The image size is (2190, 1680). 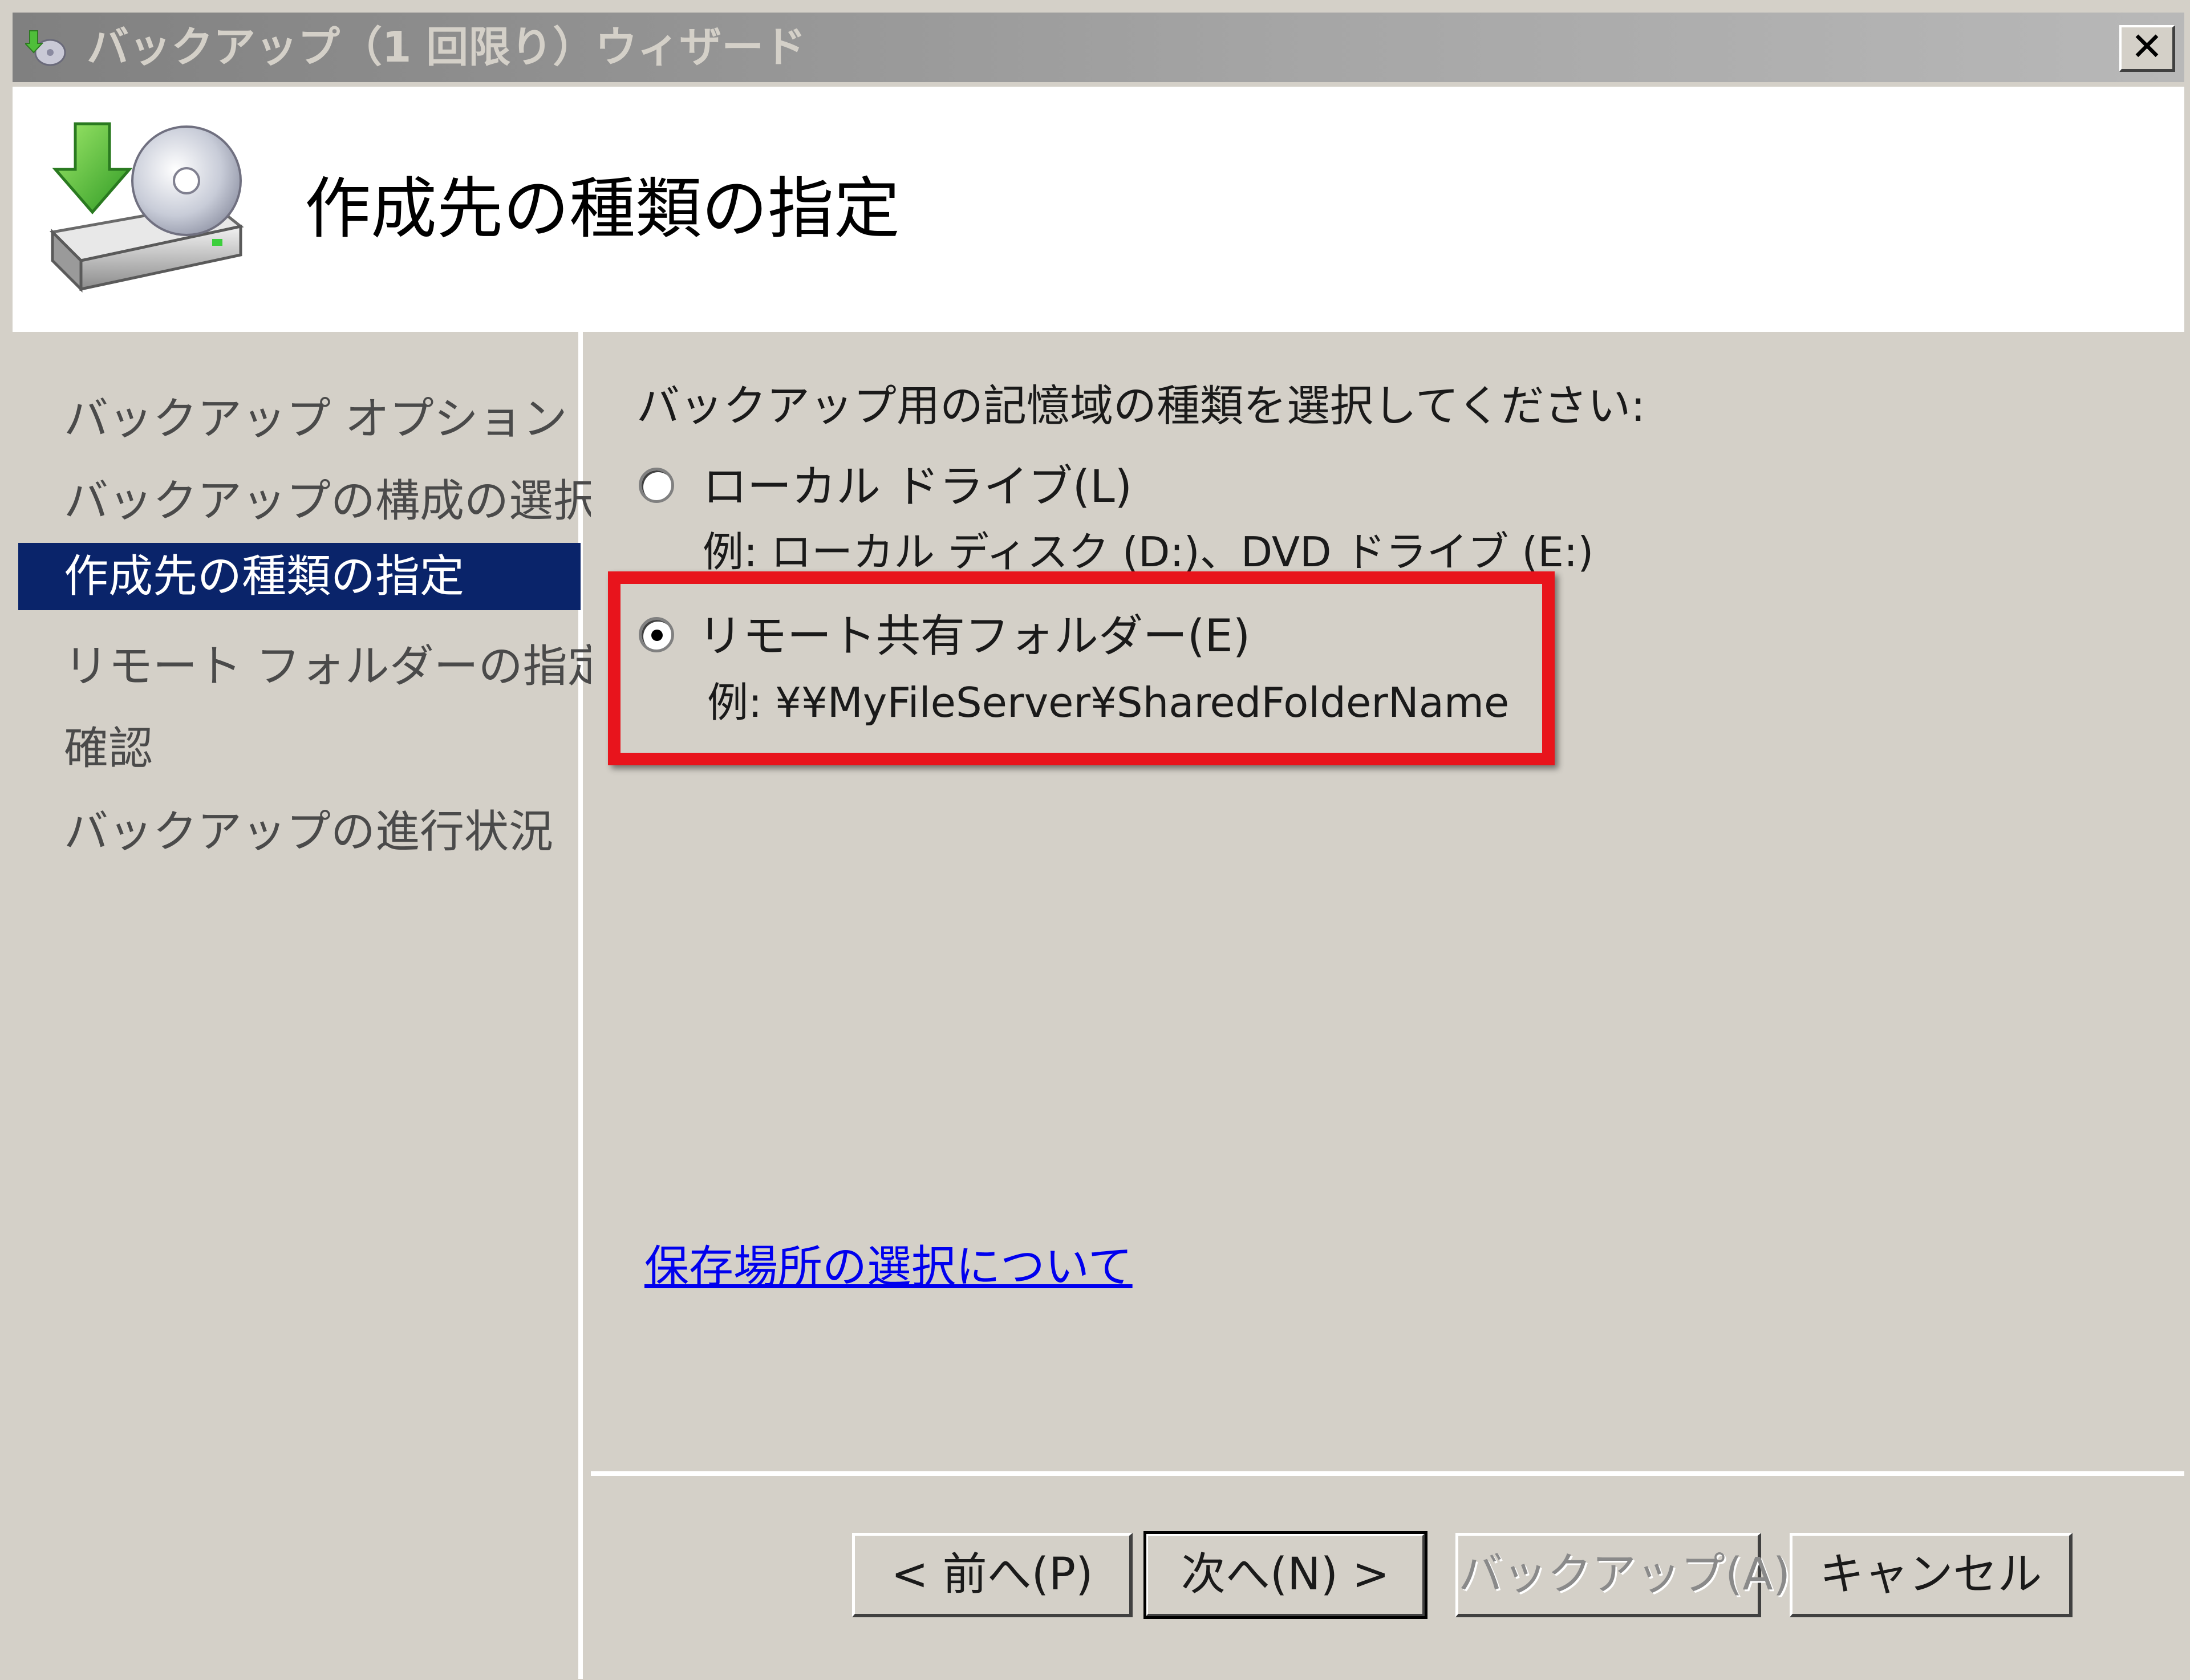 I want to click on wizard-header: 作成先の種類の指定, so click(x=1098, y=209).